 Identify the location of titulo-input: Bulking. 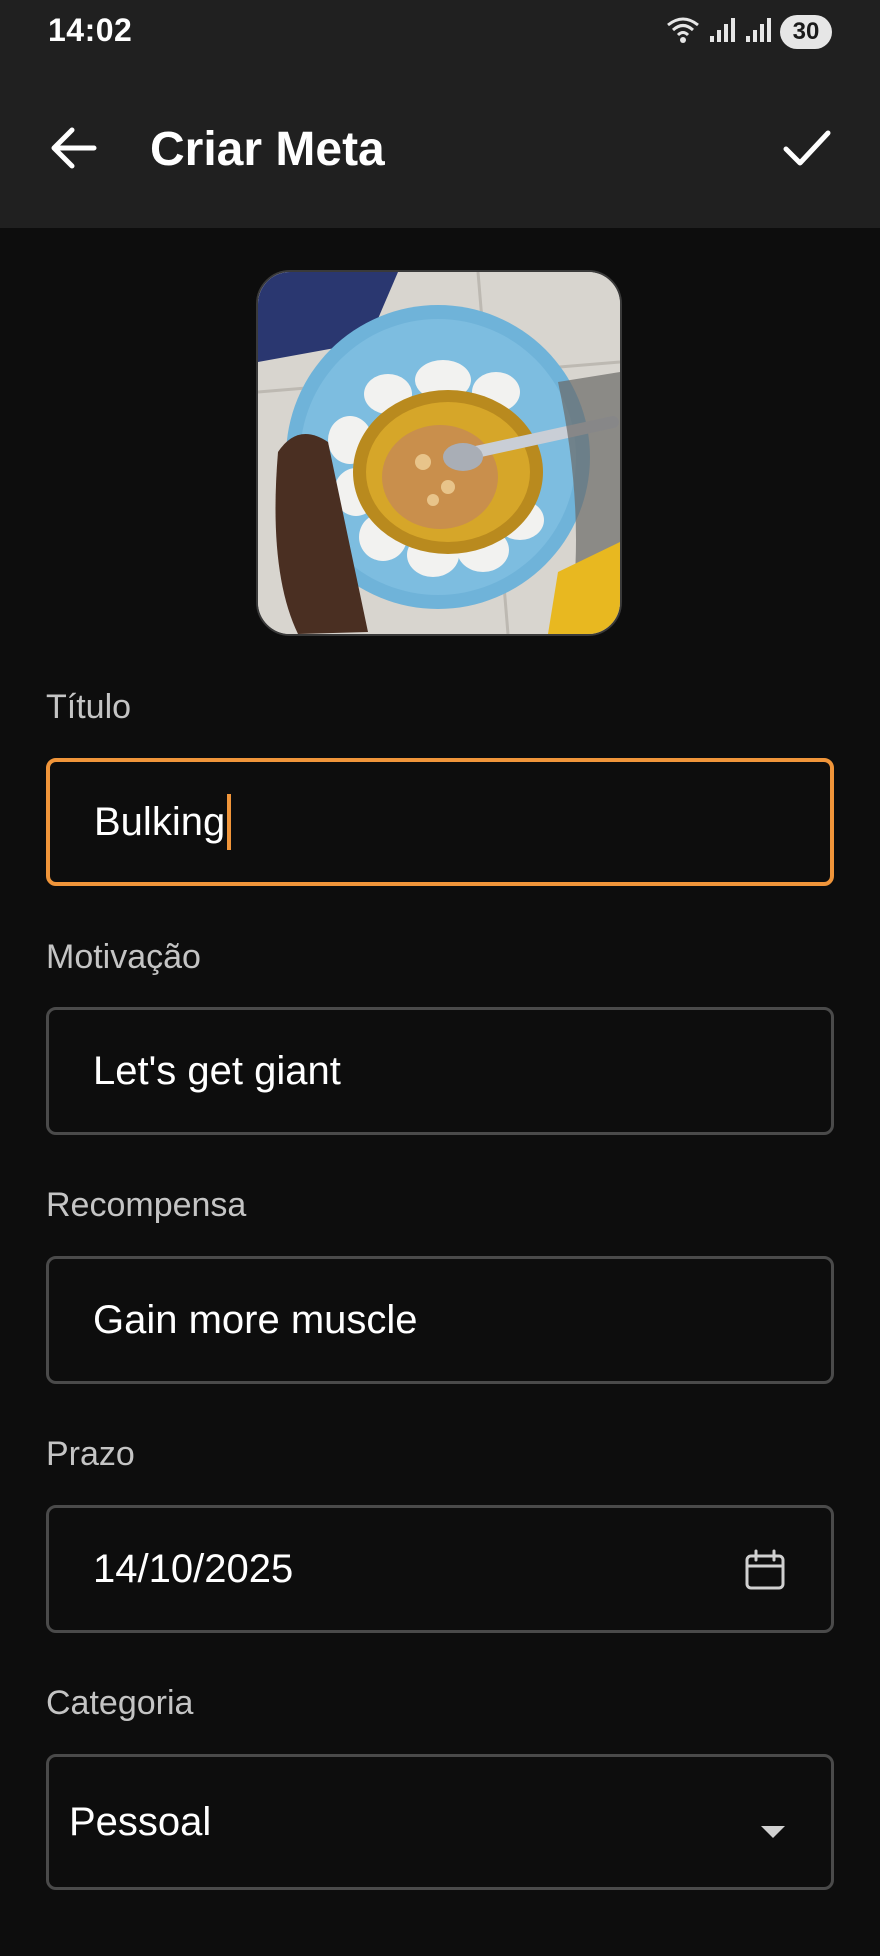
(440, 822).